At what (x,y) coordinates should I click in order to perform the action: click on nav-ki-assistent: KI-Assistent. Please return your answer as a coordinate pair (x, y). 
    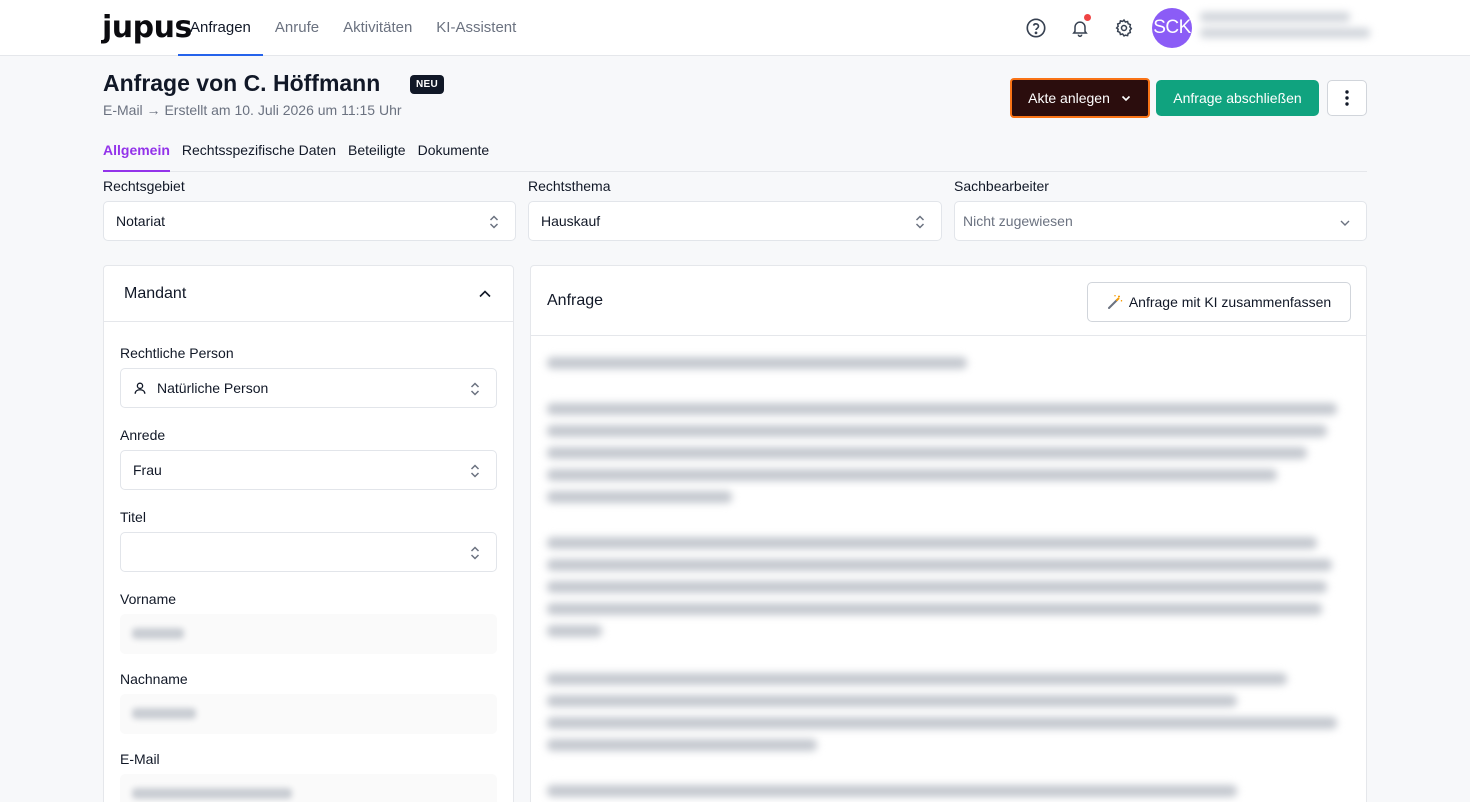
    Looking at the image, I should click on (476, 28).